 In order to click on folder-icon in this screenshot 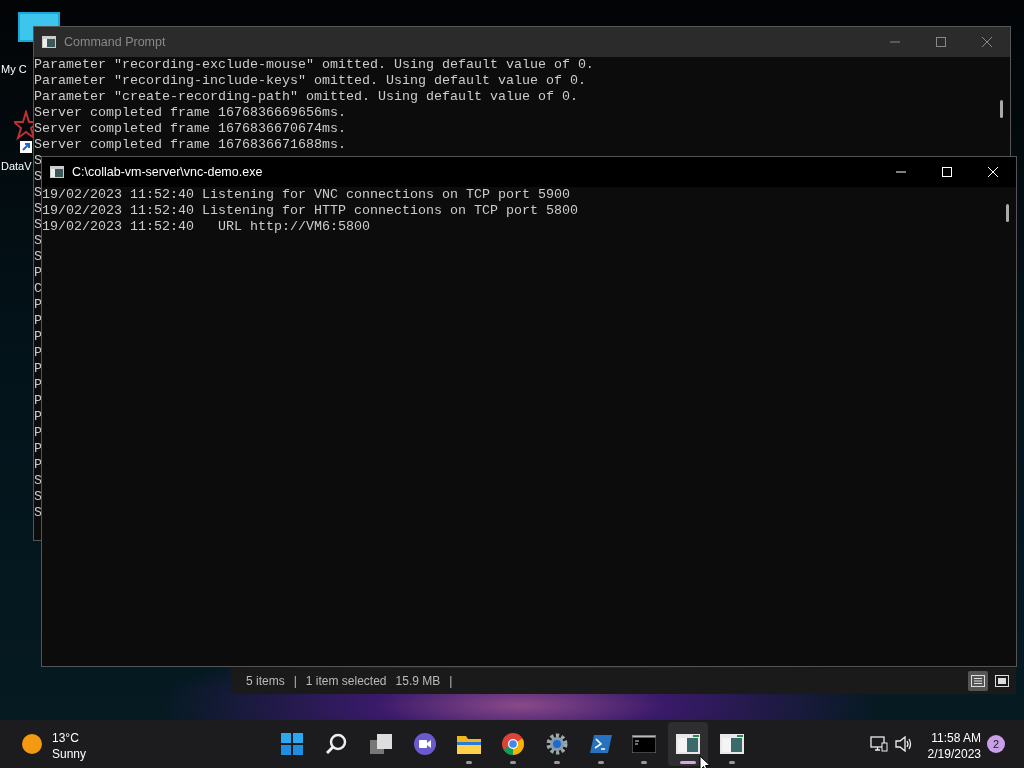, I will do `click(469, 744)`.